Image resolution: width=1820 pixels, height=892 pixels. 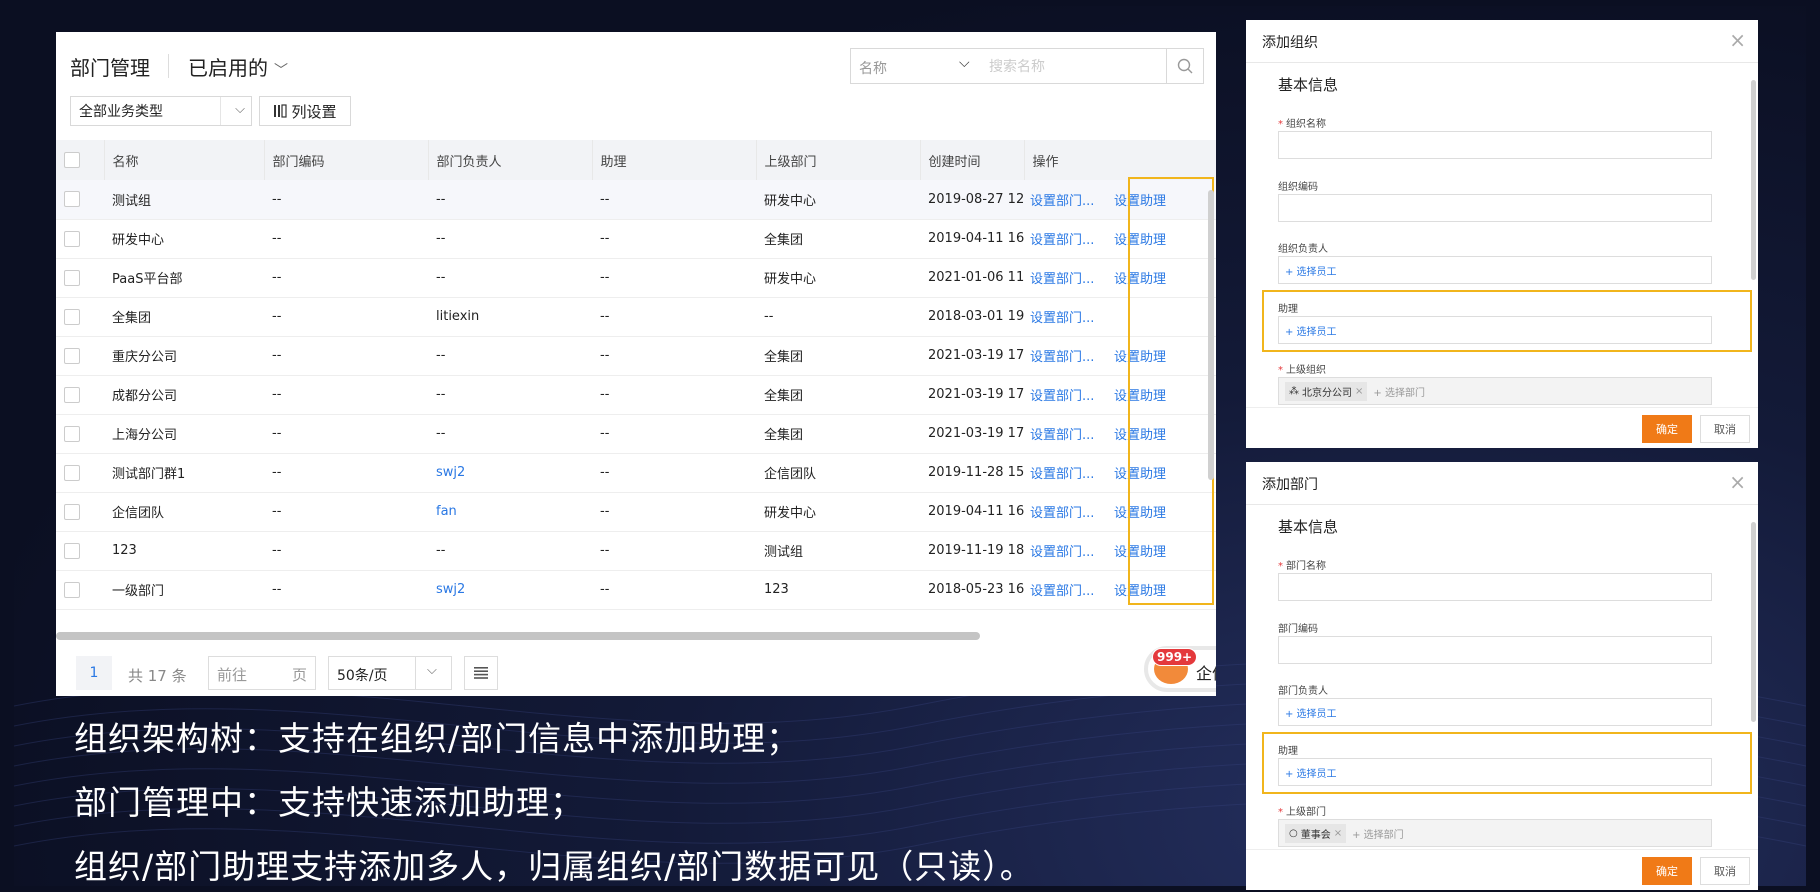 What do you see at coordinates (636, 395) in the screenshot?
I see `table-row: 成都分公司 -- -- -- 全集团 2021-03-19 17: 设置部门... 设置助理` at bounding box center [636, 395].